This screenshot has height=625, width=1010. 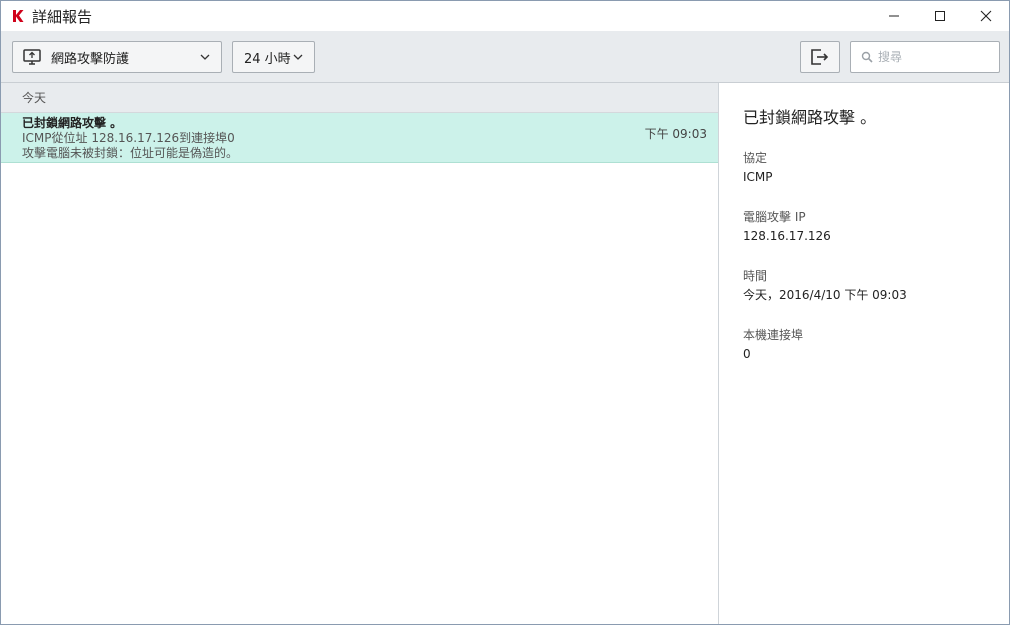 What do you see at coordinates (933, 57) in the screenshot?
I see `search-input` at bounding box center [933, 57].